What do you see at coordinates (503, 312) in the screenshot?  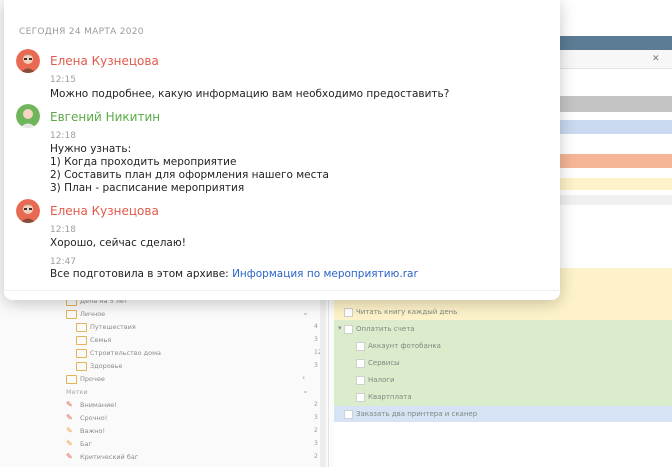 I see `task-row: Читать книгу каждый день` at bounding box center [503, 312].